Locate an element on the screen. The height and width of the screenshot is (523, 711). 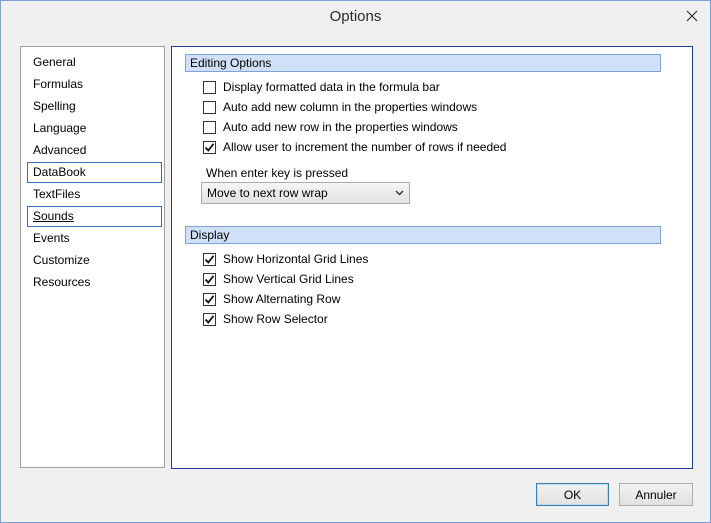
chevron-down-icon is located at coordinates (399, 193).